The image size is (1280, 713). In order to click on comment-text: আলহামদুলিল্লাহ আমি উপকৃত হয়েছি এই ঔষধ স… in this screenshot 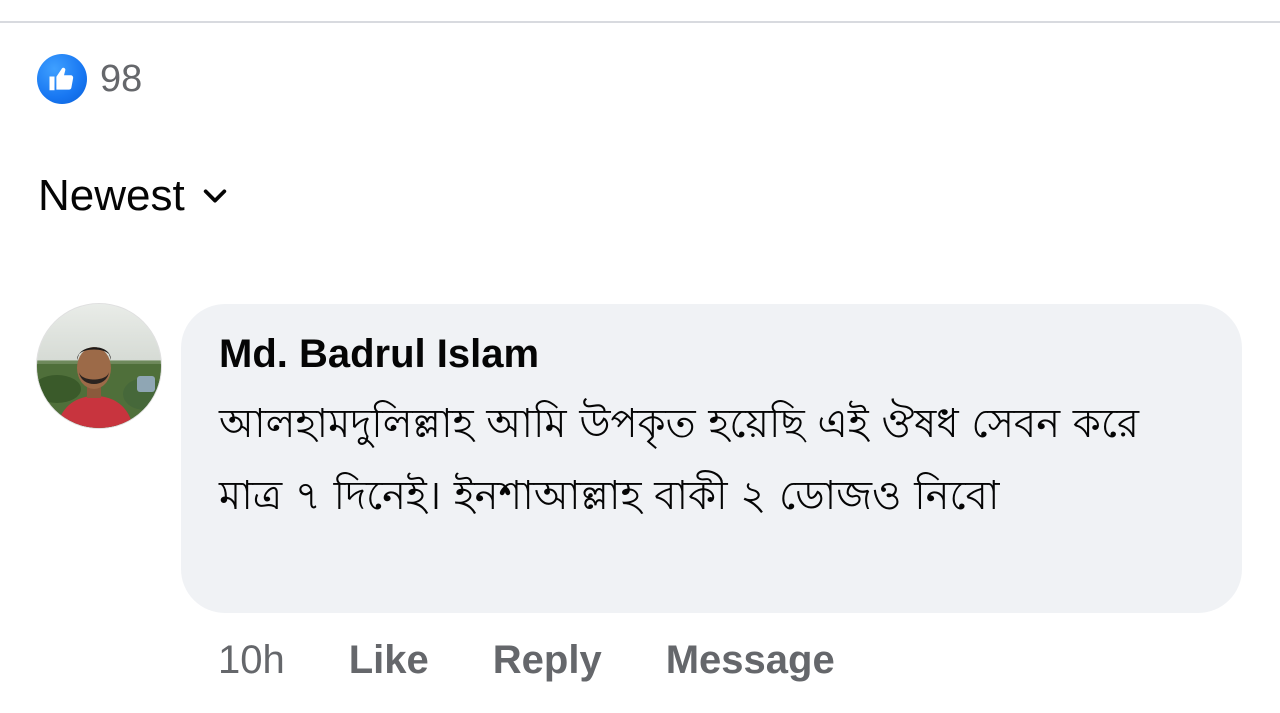, I will do `click(679, 460)`.